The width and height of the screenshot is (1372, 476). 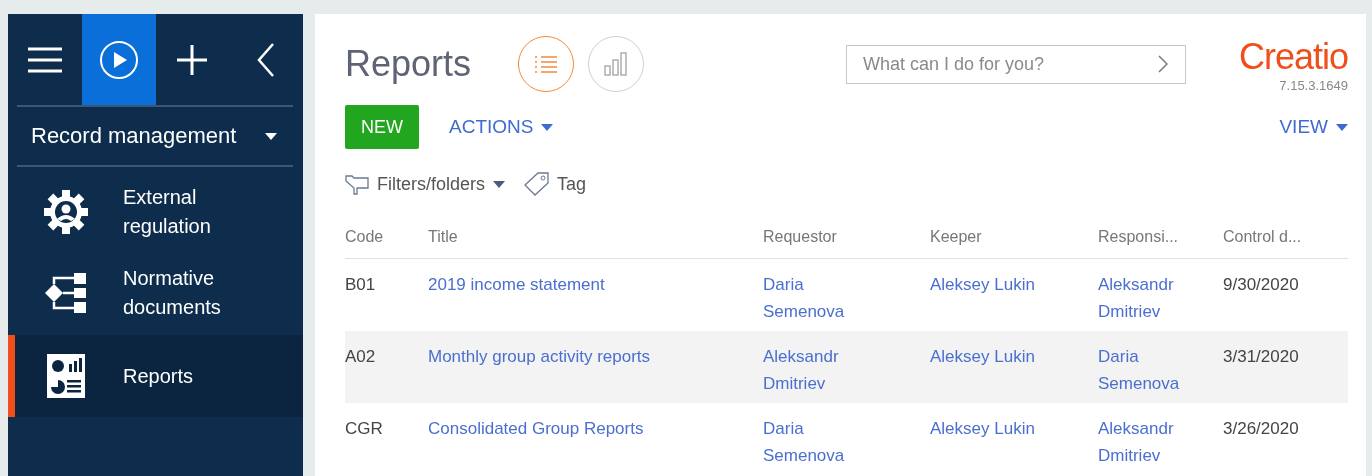 I want to click on table-row: B01 2019 income statement Daria Semenova Aleksey Lukin Aleksandr Dmitriev 9/30/2020, so click(x=846, y=294).